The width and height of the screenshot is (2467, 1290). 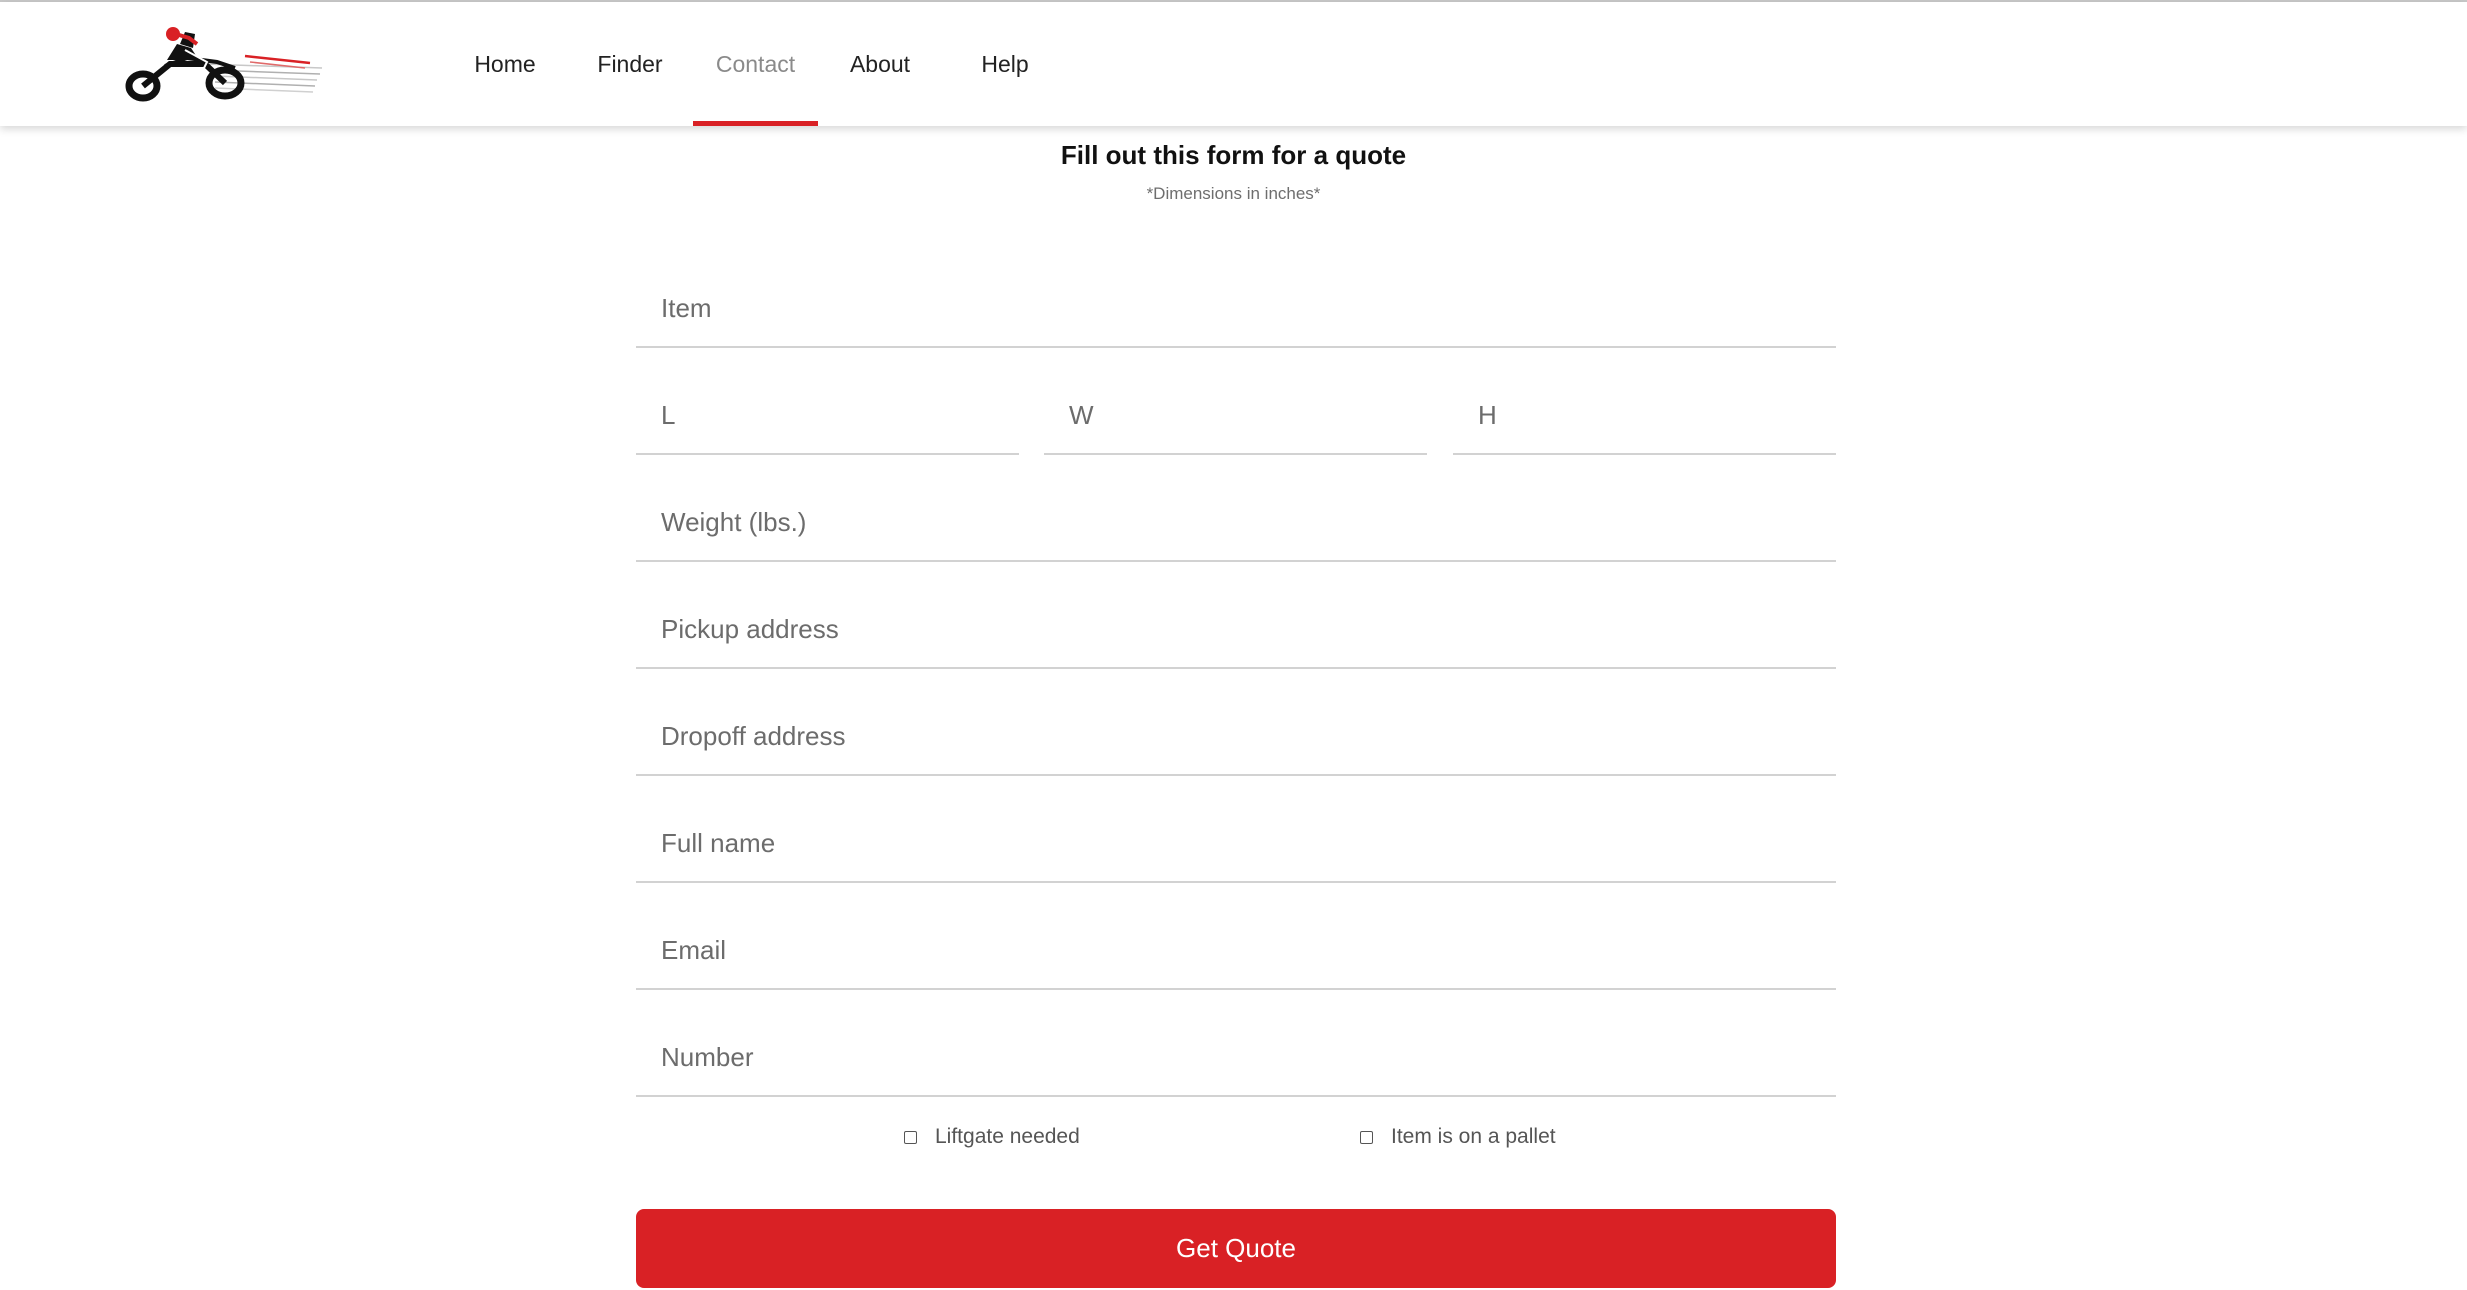 I want to click on weight-input, so click(x=1236, y=522).